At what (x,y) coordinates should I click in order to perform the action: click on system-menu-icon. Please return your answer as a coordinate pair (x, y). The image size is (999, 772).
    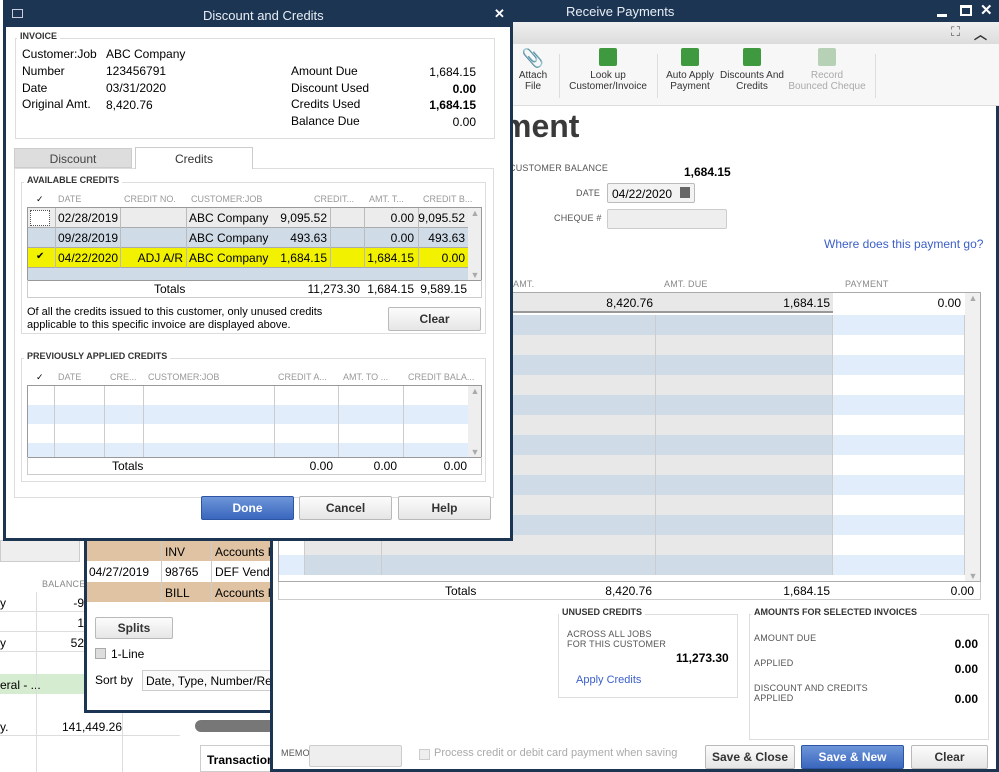
    Looking at the image, I should click on (17, 13).